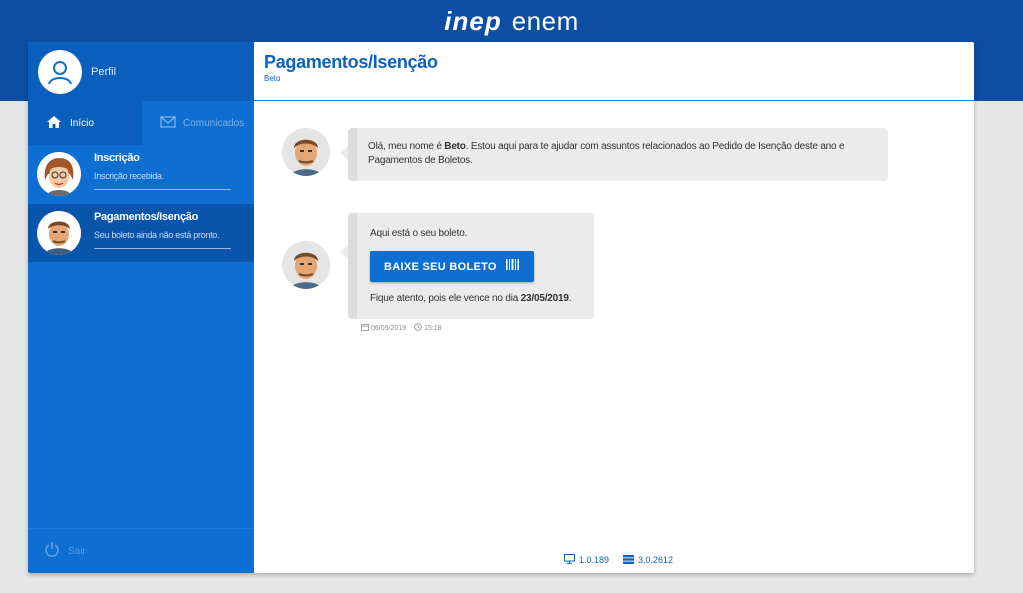 This screenshot has width=1023, height=593. Describe the element at coordinates (141, 550) in the screenshot. I see `logout-button: Sair` at that location.